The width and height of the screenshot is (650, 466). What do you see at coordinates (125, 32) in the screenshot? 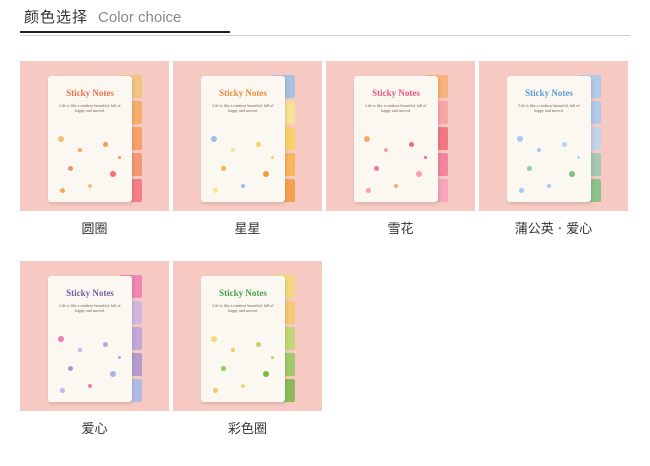
I see `header-underline` at bounding box center [125, 32].